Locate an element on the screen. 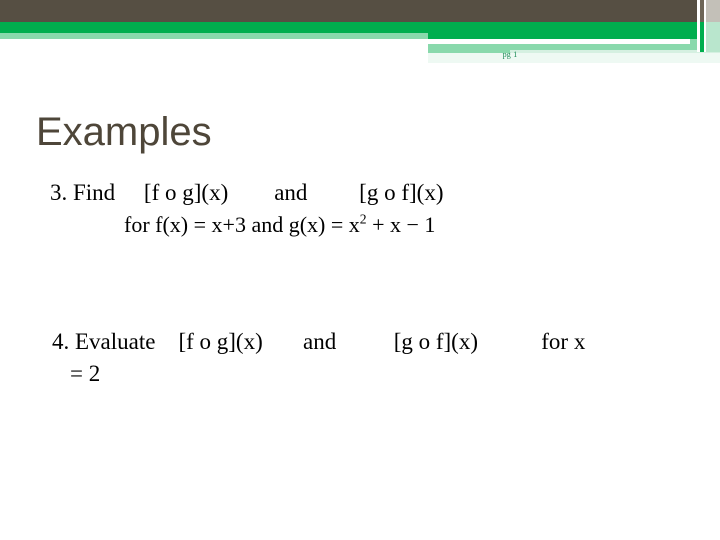 This screenshot has width=720, height=540. page-title: Examples is located at coordinates (124, 132).